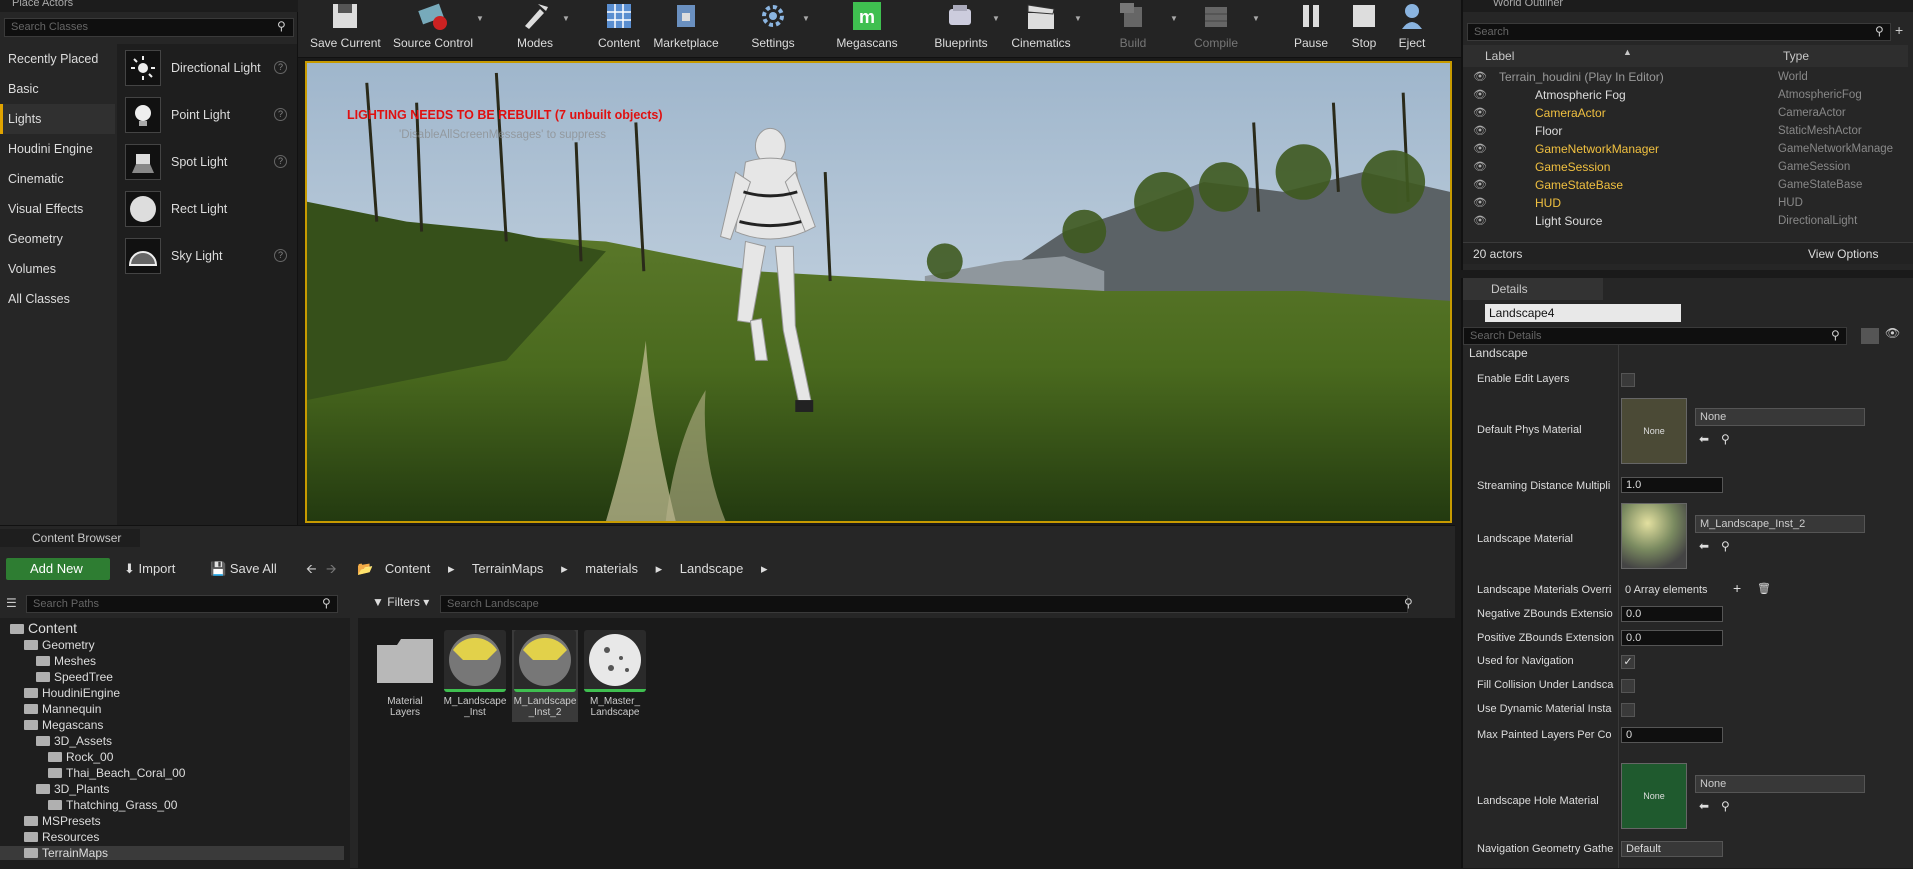 This screenshot has height=869, width=1913. I want to click on outliner-row: 👁 CameraActor CameraActor, so click(1685, 113).